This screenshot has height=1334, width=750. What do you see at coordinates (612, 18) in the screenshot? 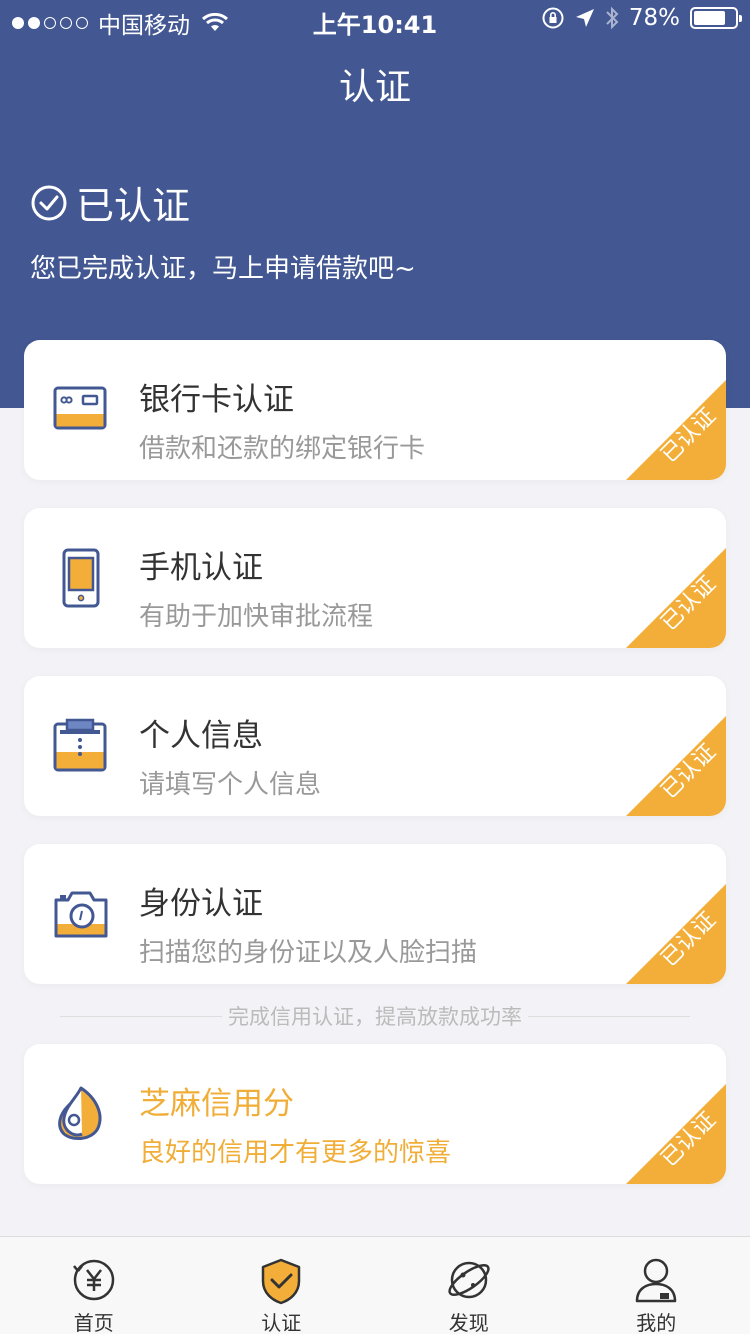
I see `bluetooth-icon` at bounding box center [612, 18].